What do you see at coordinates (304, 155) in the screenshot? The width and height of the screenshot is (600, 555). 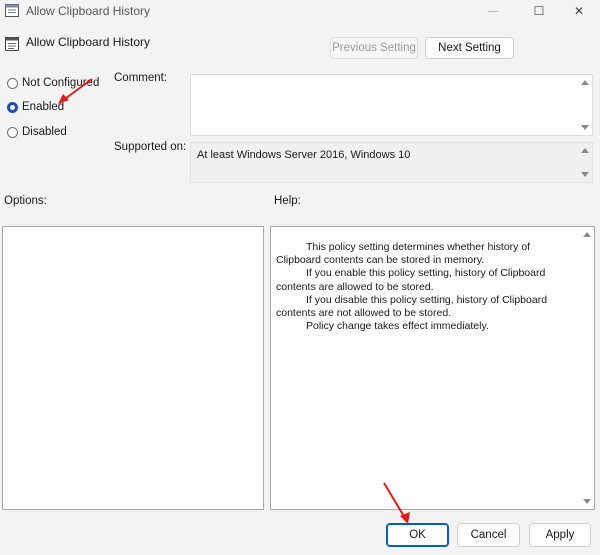 I see `supported-on-value: At least Windows Server 2016, Windows 10` at bounding box center [304, 155].